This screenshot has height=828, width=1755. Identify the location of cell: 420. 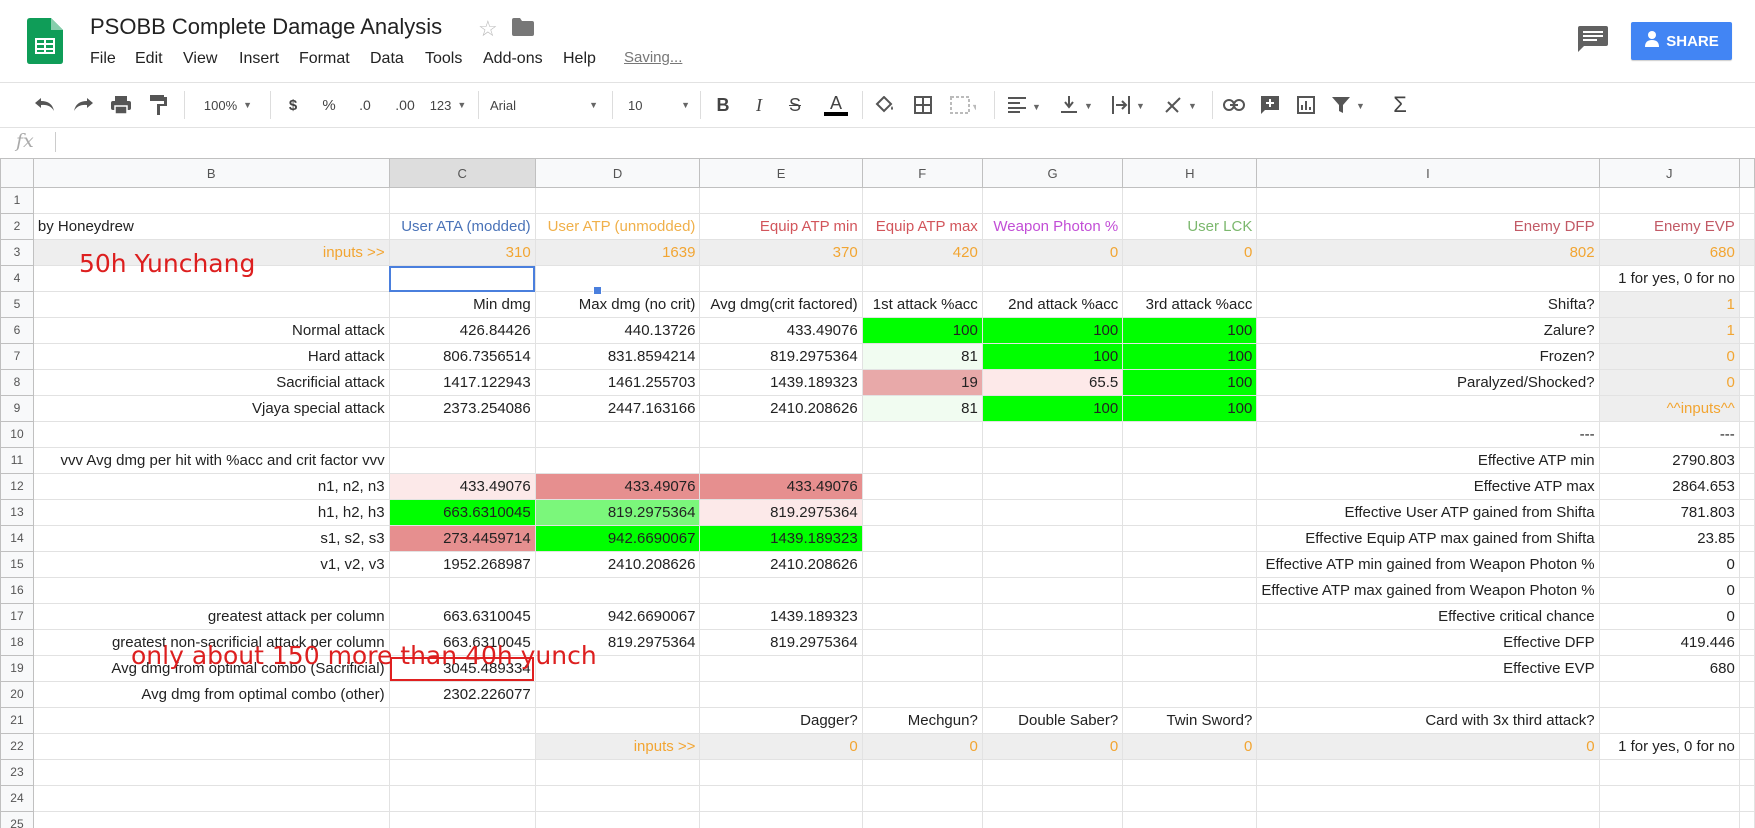
(922, 252).